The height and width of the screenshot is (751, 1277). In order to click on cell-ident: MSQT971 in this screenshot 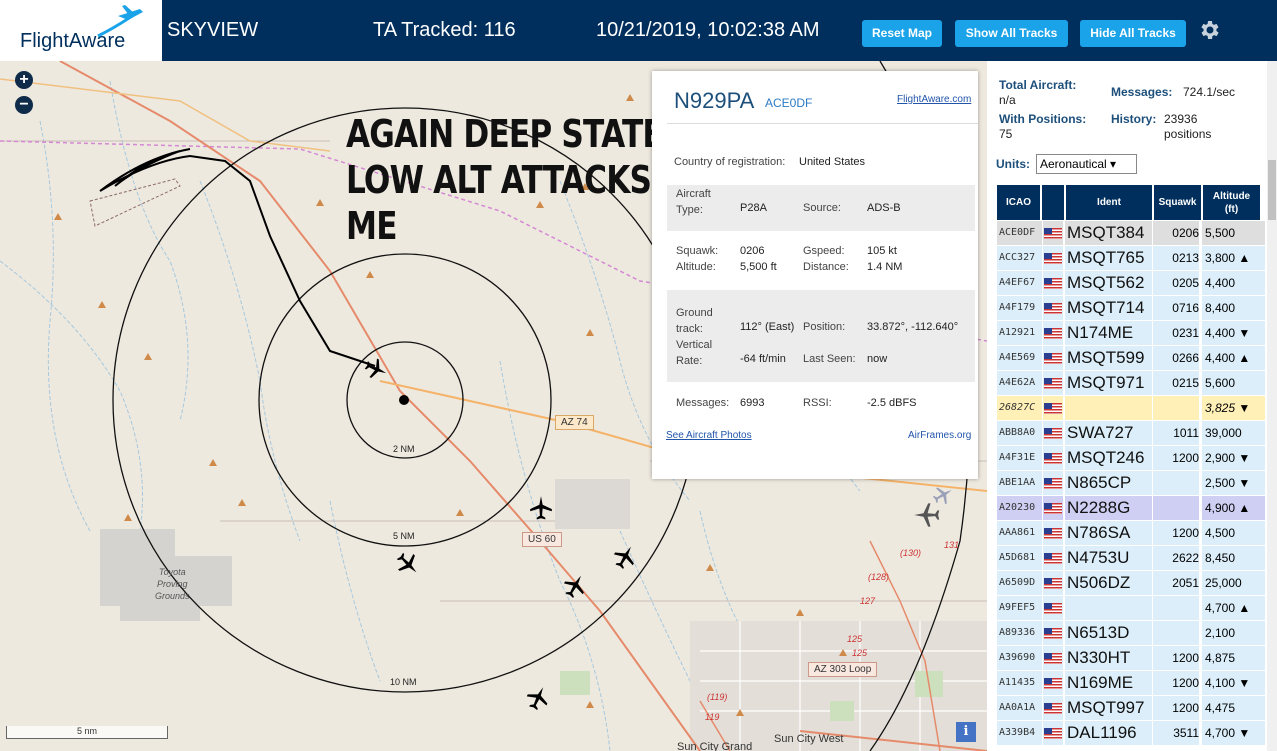, I will do `click(1109, 383)`.